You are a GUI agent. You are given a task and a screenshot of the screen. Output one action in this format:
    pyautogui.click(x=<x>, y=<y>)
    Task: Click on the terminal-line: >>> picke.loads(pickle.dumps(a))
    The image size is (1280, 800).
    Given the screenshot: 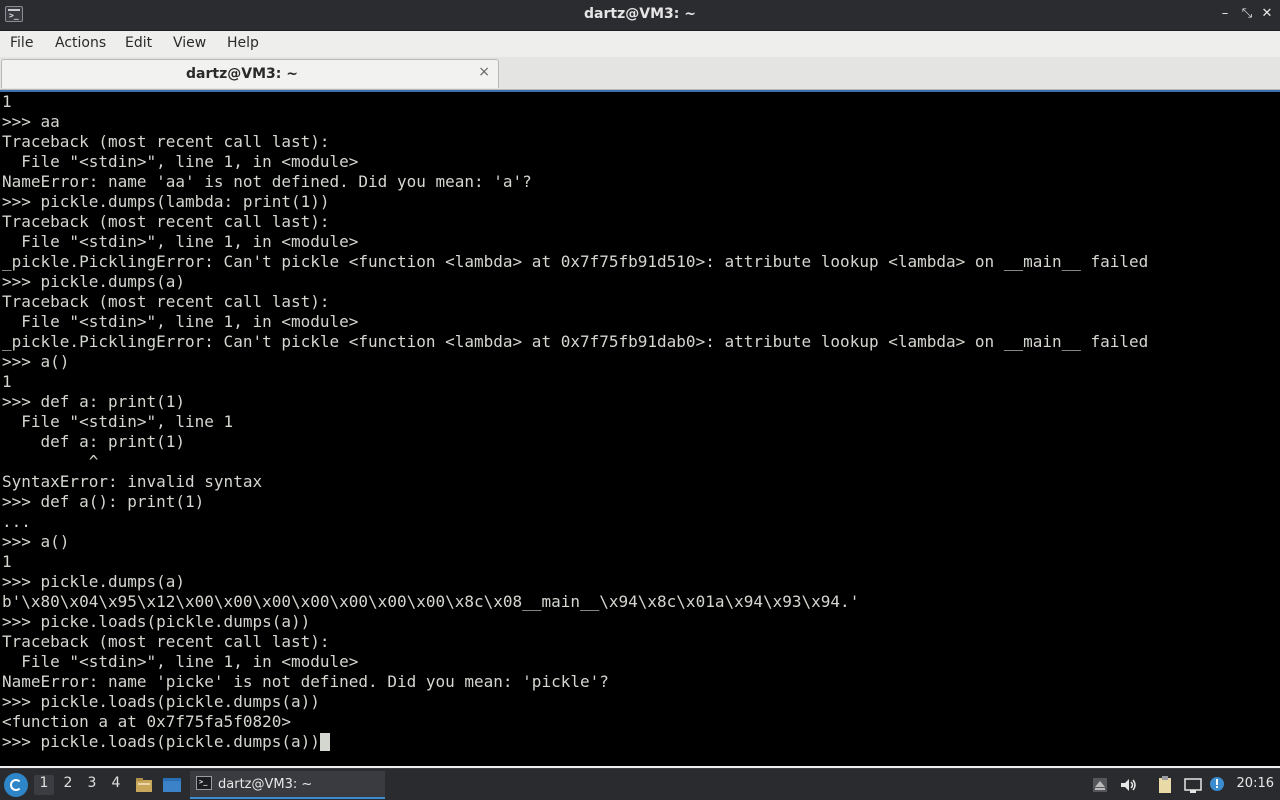 What is the action you would take?
    pyautogui.click(x=156, y=621)
    